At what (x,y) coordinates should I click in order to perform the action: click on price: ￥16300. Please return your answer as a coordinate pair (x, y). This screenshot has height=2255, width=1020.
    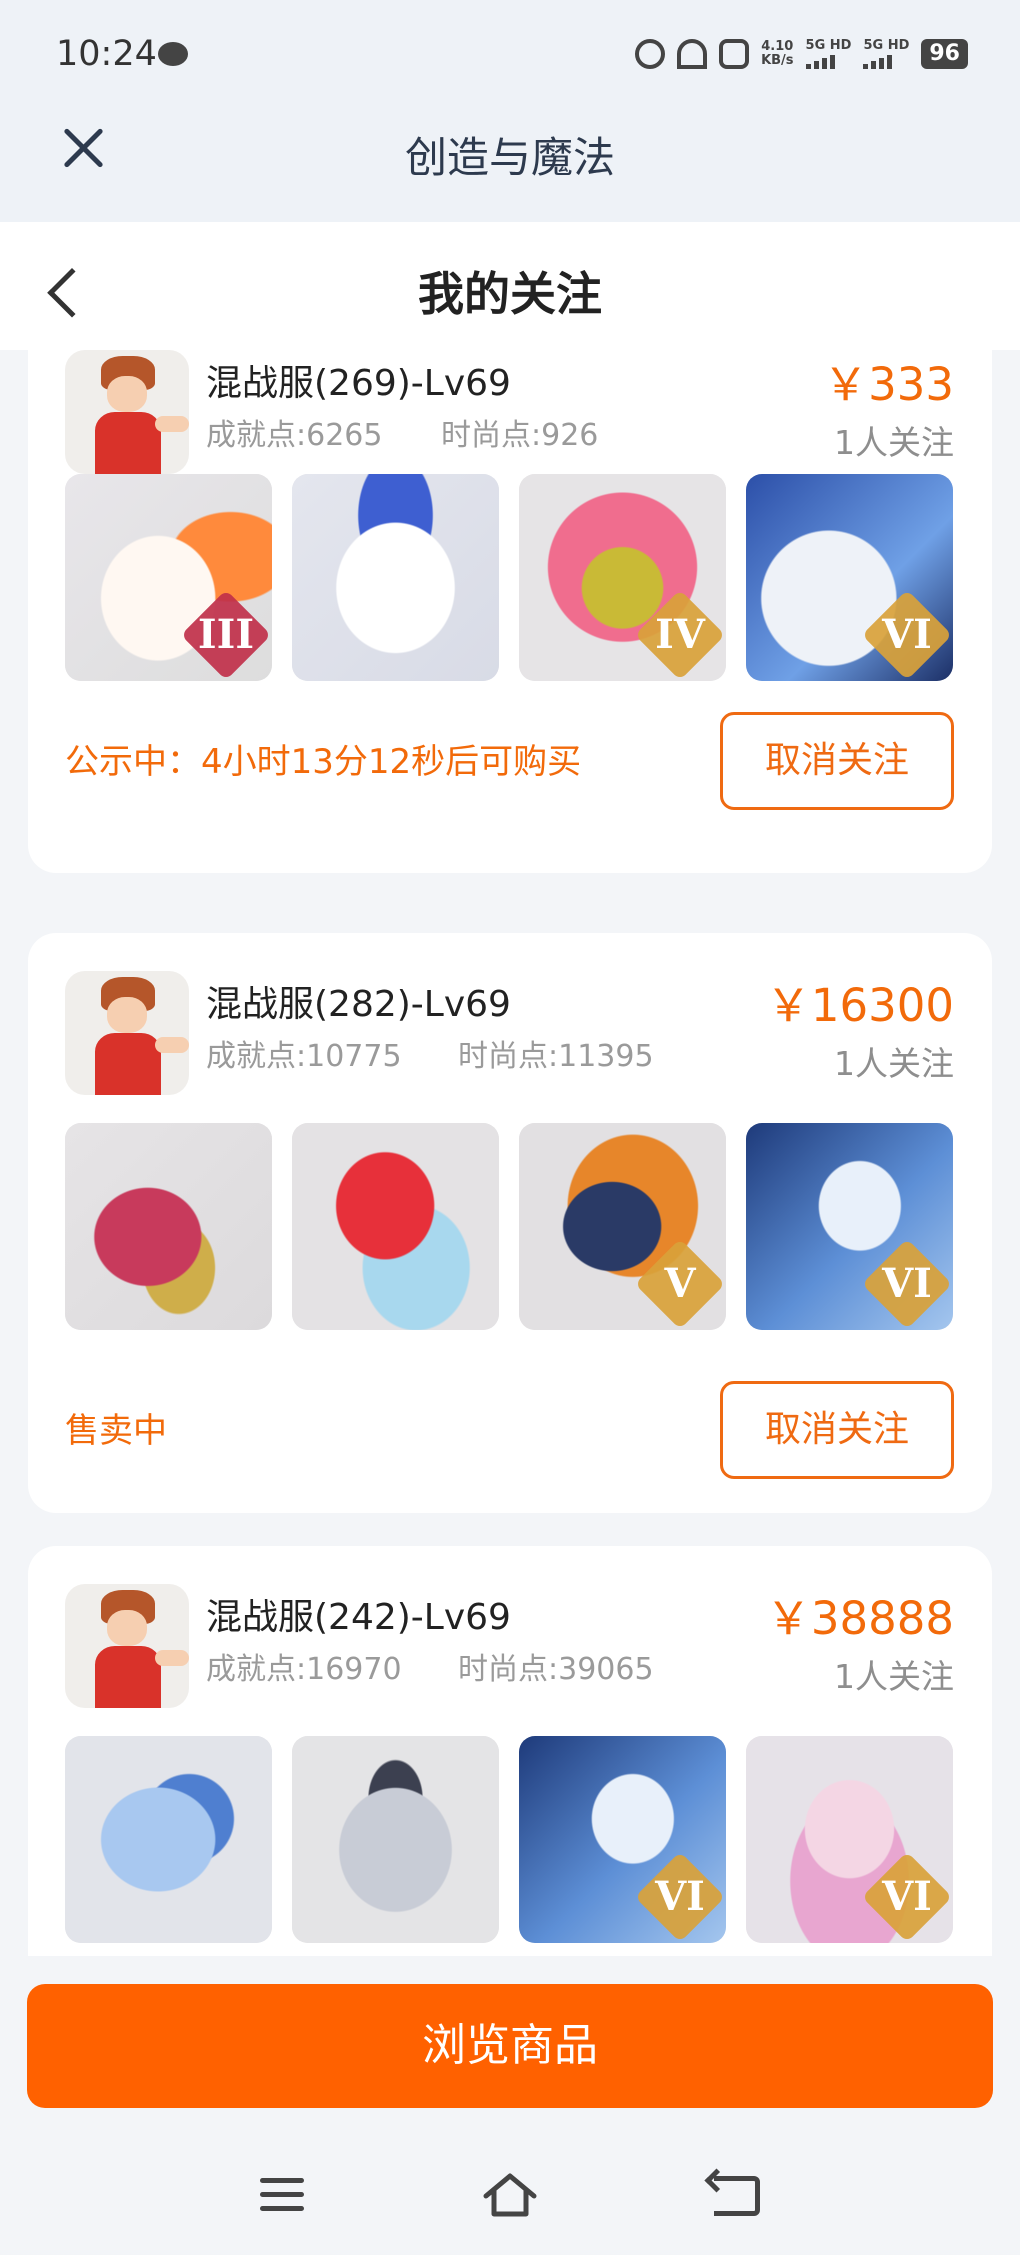
    Looking at the image, I should click on (859, 1005).